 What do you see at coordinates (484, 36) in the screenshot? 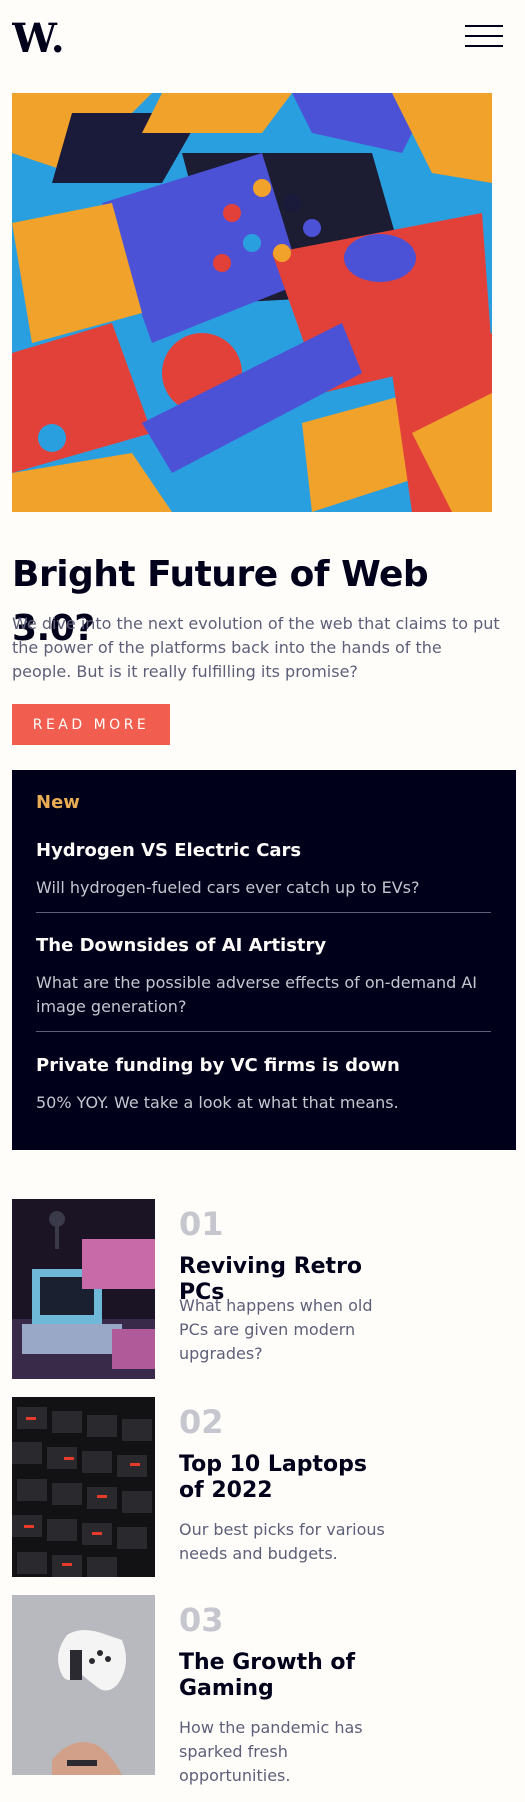
I see `hamburger-icon` at bounding box center [484, 36].